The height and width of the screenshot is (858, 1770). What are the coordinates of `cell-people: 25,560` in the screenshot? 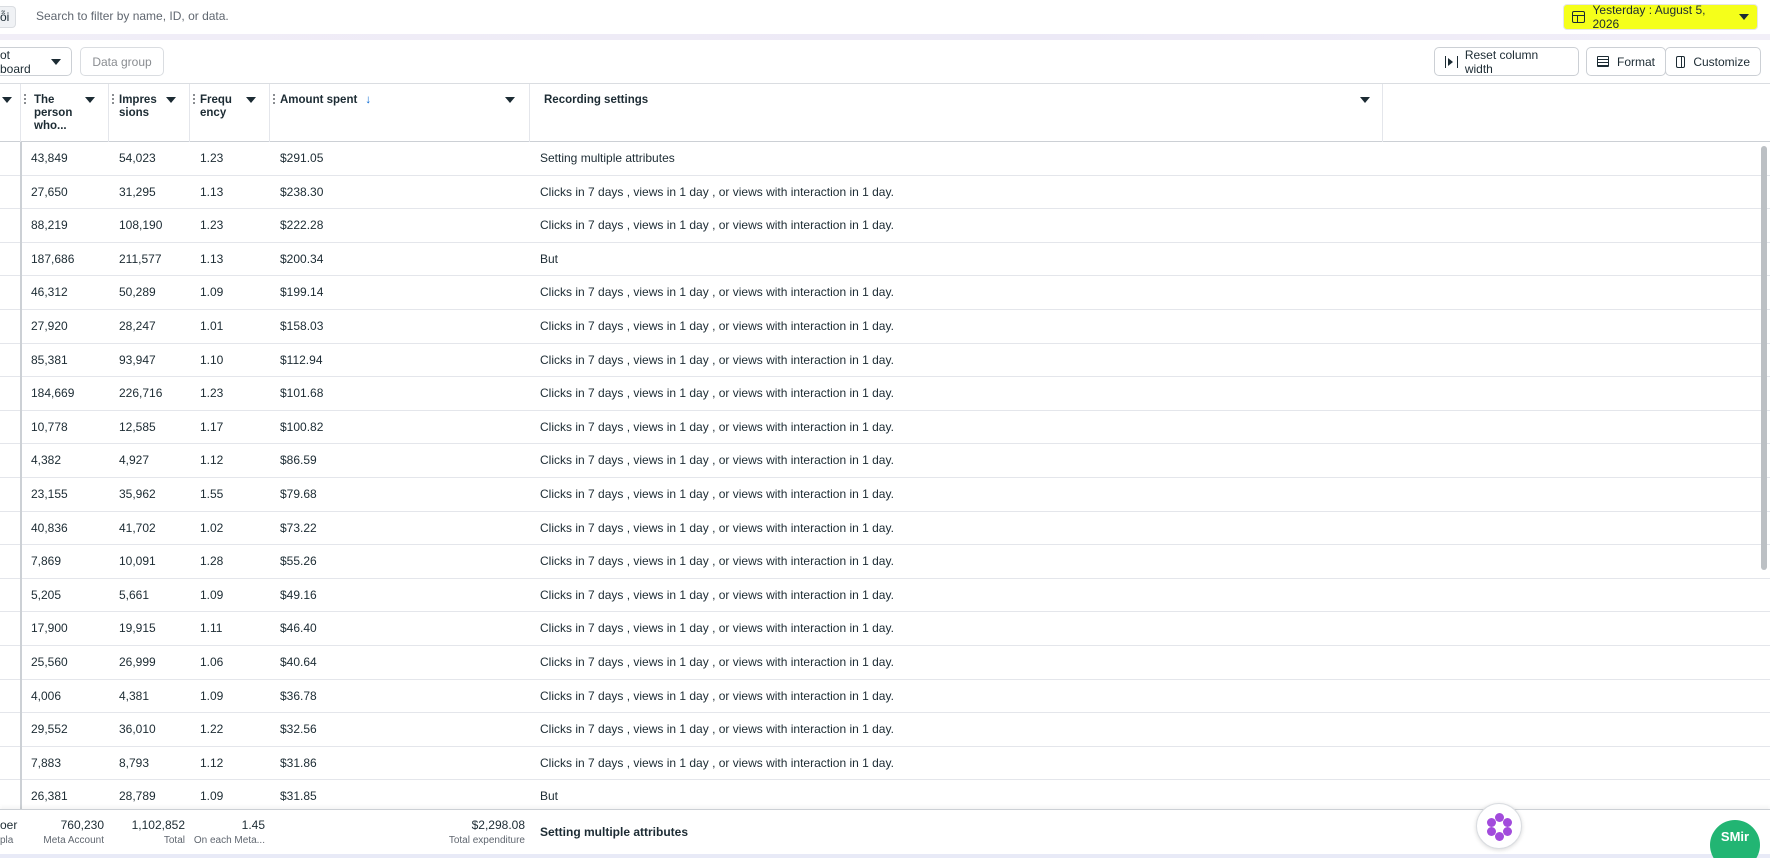 It's located at (49, 661).